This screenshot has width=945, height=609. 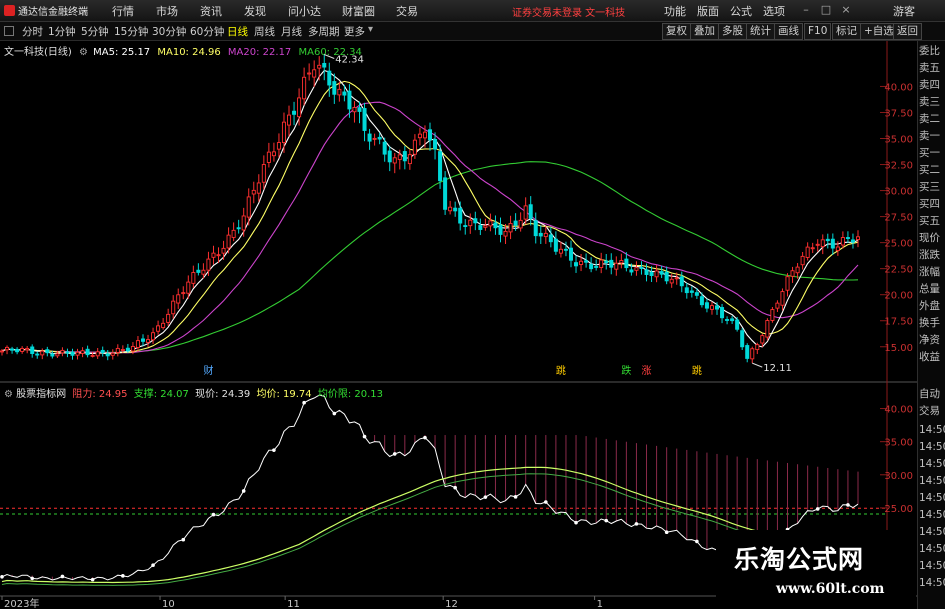 What do you see at coordinates (83, 52) in the screenshot?
I see `settings-gear-icon: ⚙` at bounding box center [83, 52].